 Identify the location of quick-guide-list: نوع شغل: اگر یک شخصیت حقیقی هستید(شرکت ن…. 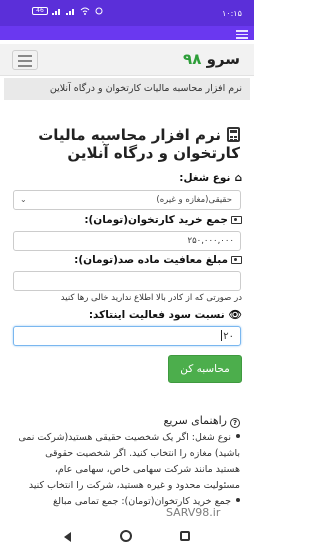
(129, 470).